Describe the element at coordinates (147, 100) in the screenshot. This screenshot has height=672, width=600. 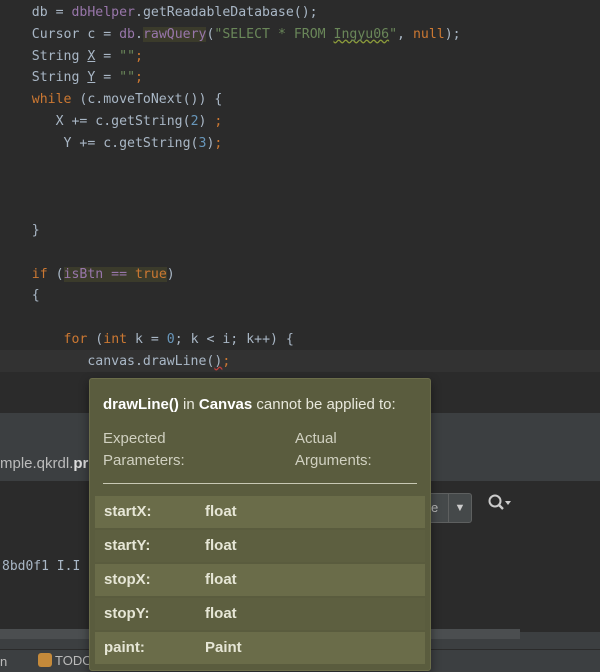
I see `code-token: (c.moveToNext()) {` at that location.